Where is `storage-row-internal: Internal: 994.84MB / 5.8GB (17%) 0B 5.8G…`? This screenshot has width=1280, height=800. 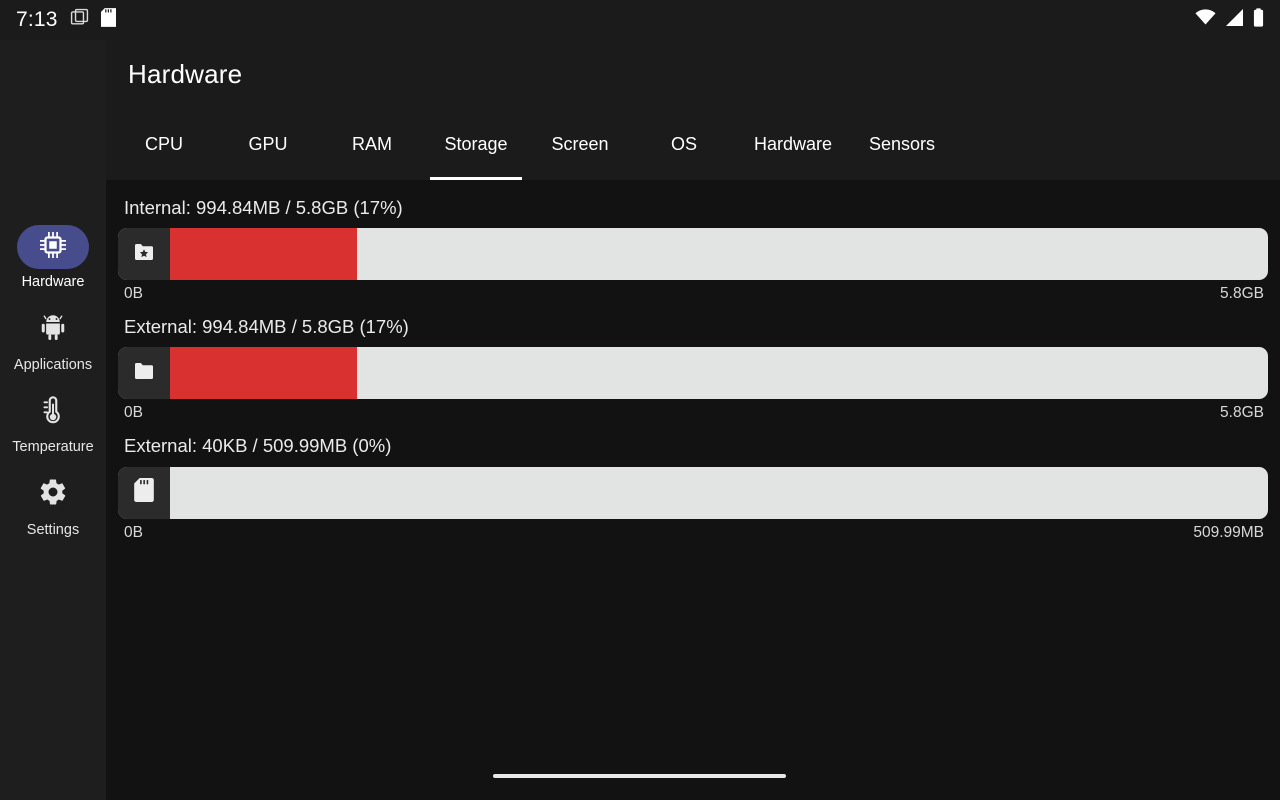 storage-row-internal: Internal: 994.84MB / 5.8GB (17%) 0B 5.8G… is located at coordinates (693, 246).